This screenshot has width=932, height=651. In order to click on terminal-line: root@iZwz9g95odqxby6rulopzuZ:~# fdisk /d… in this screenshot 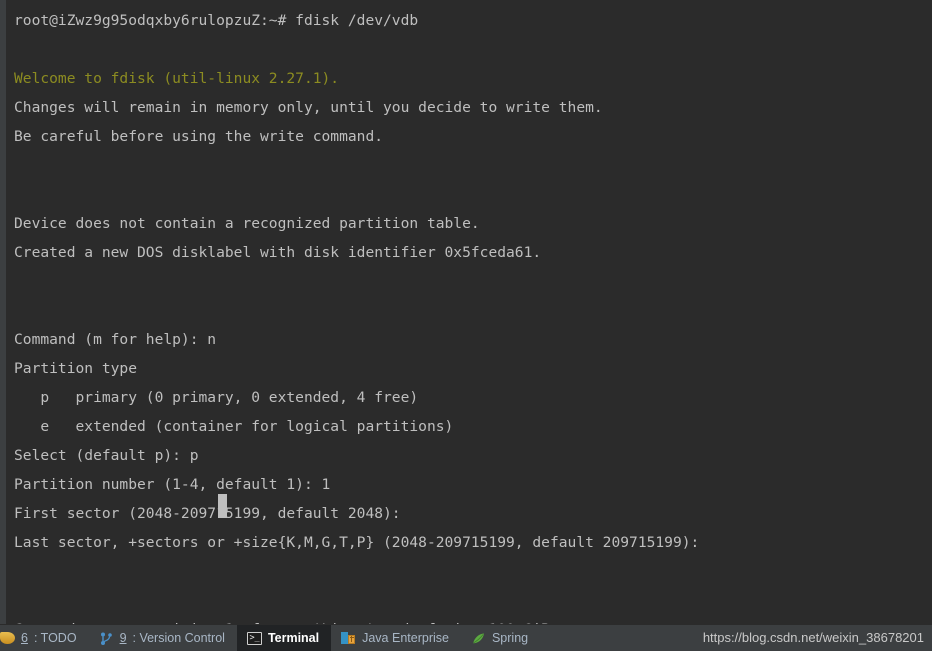, I will do `click(216, 20)`.